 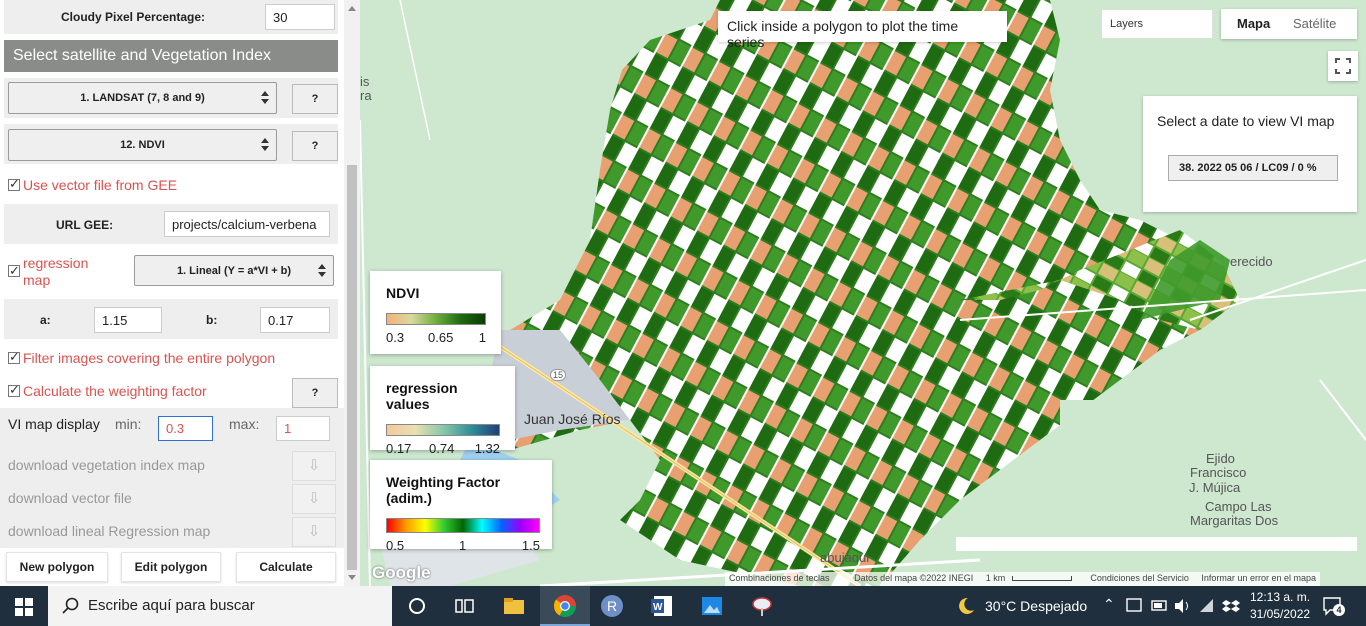 I want to click on download-vector-button: ⇩, so click(x=314, y=499).